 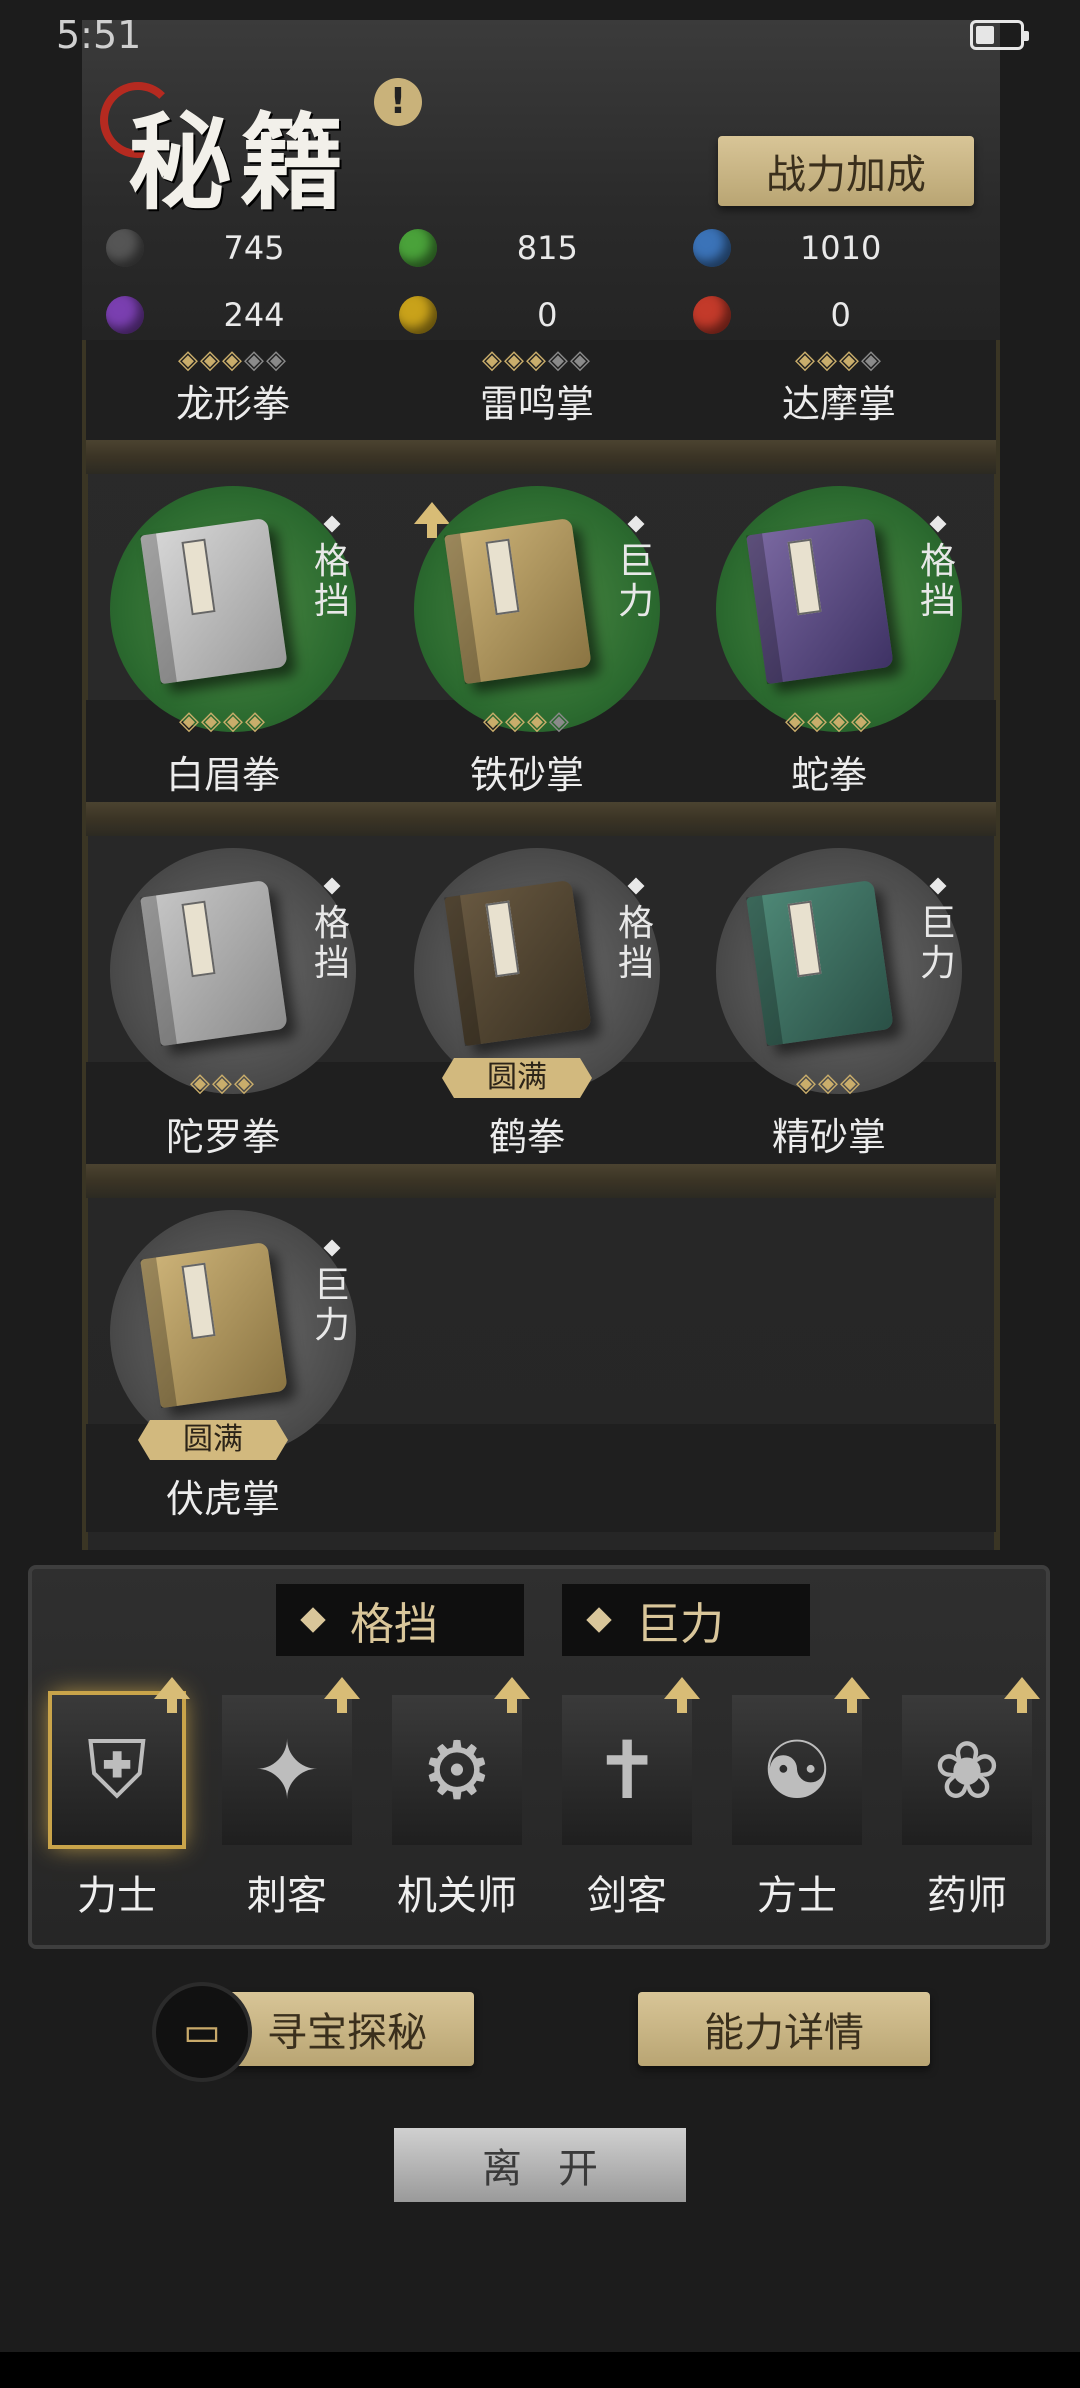 What do you see at coordinates (540, 2165) in the screenshot?
I see `leave-button: 离开` at bounding box center [540, 2165].